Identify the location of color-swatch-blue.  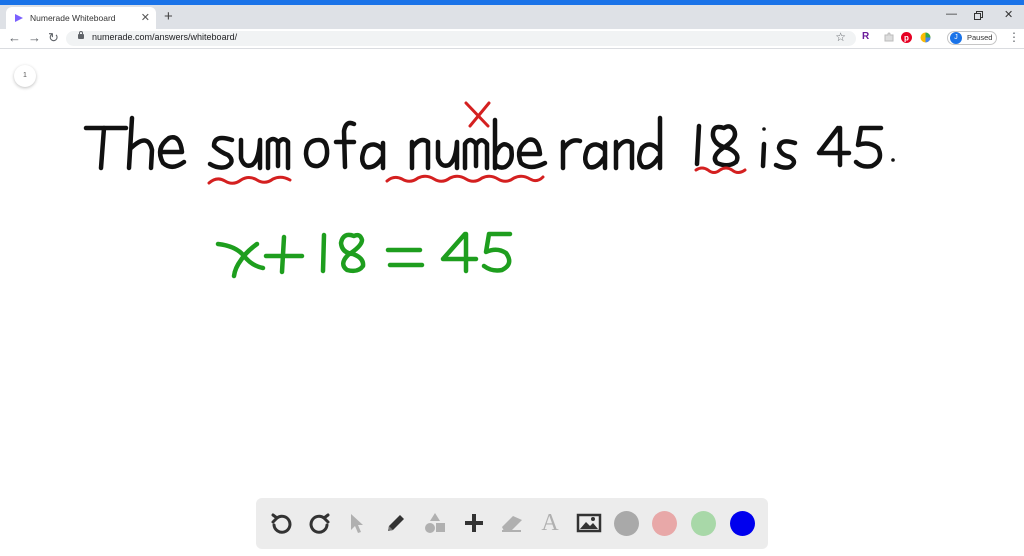
(742, 523).